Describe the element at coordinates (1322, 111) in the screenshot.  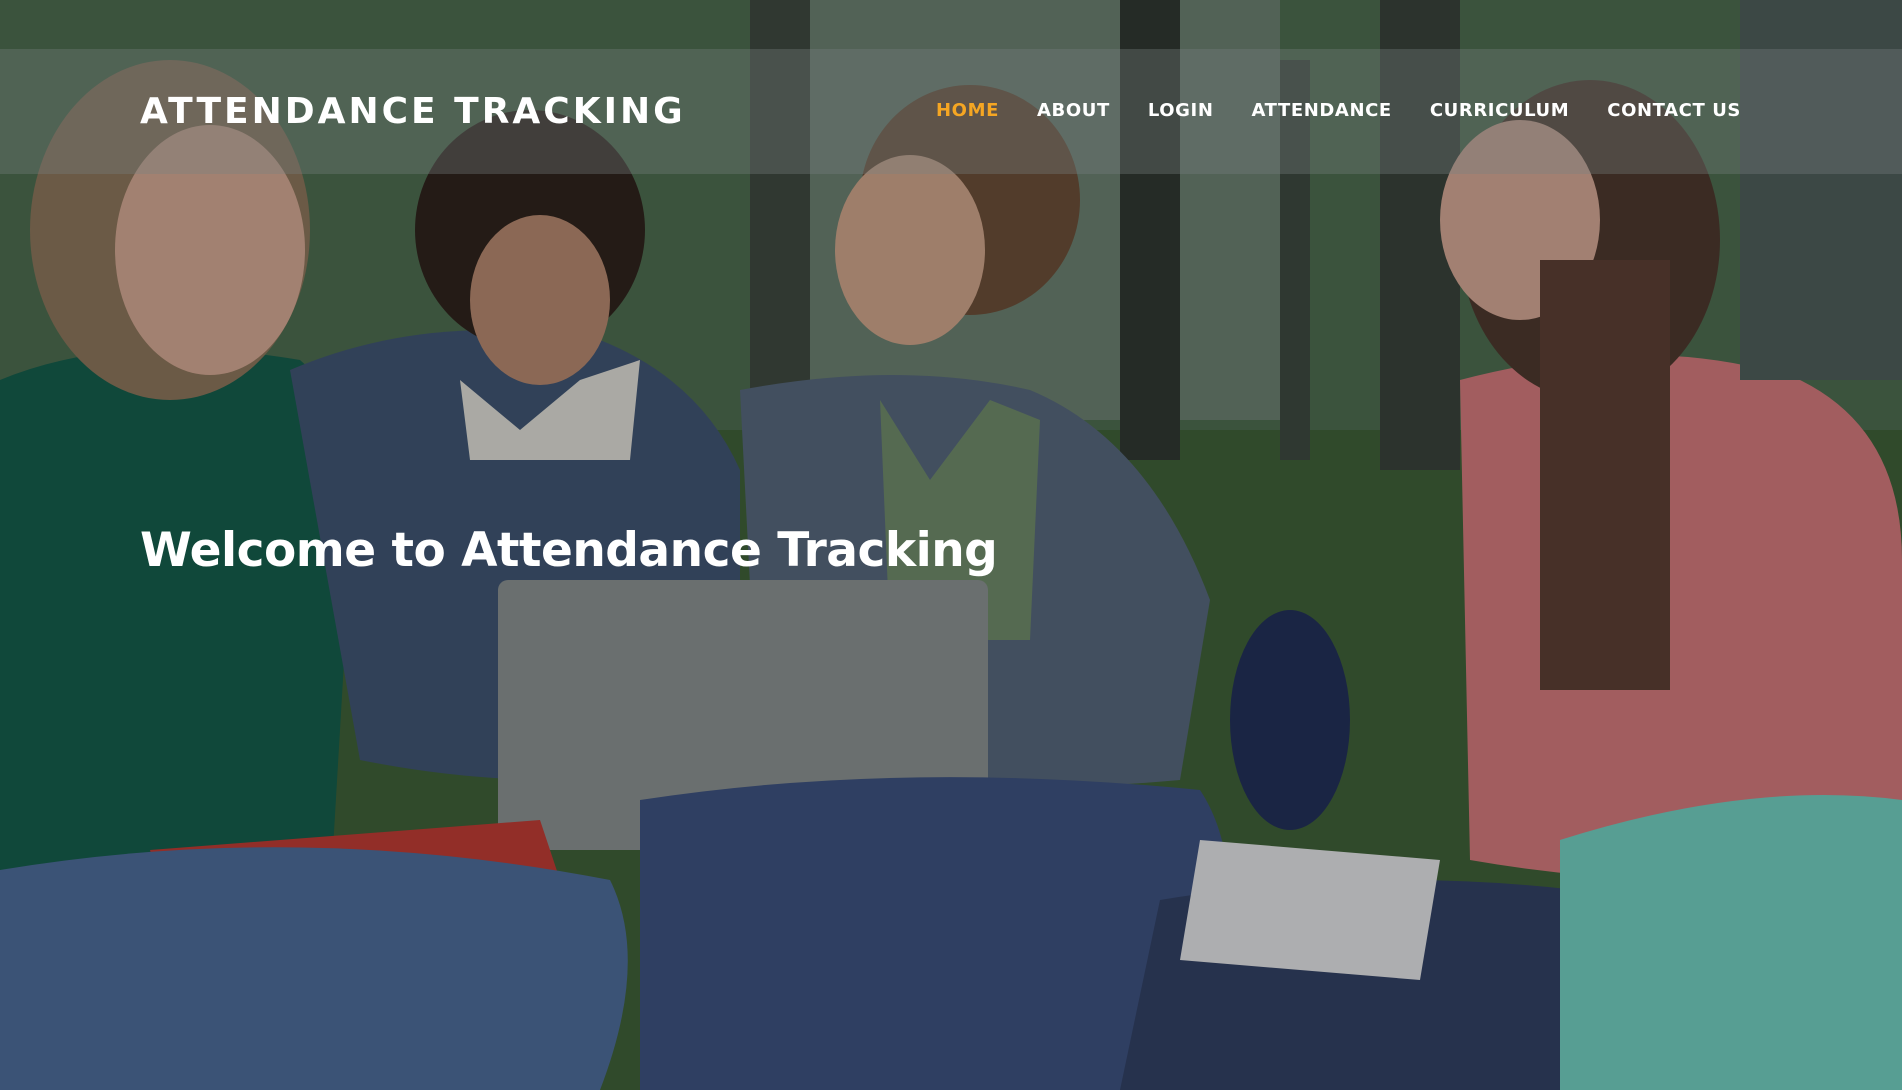
I see `nav-item-attendance: ATTENDANCE` at that location.